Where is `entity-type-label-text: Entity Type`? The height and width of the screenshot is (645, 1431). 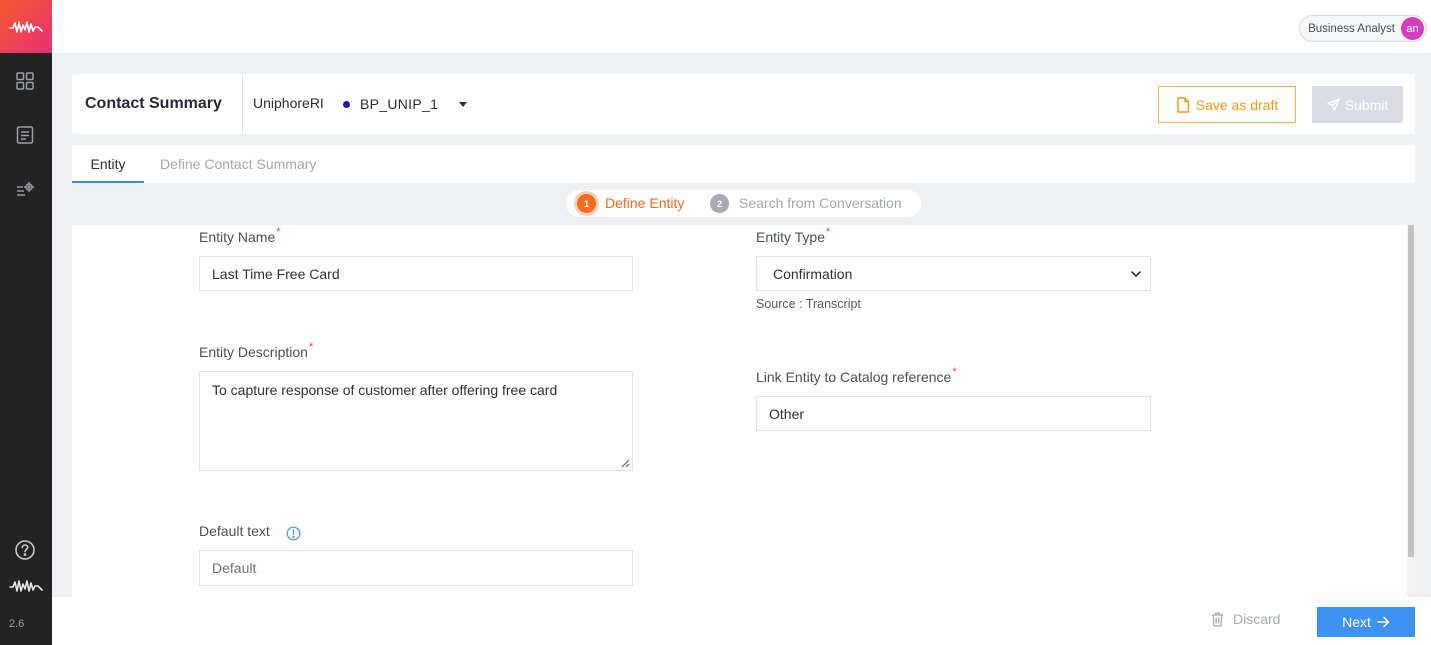 entity-type-label-text: Entity Type is located at coordinates (791, 237).